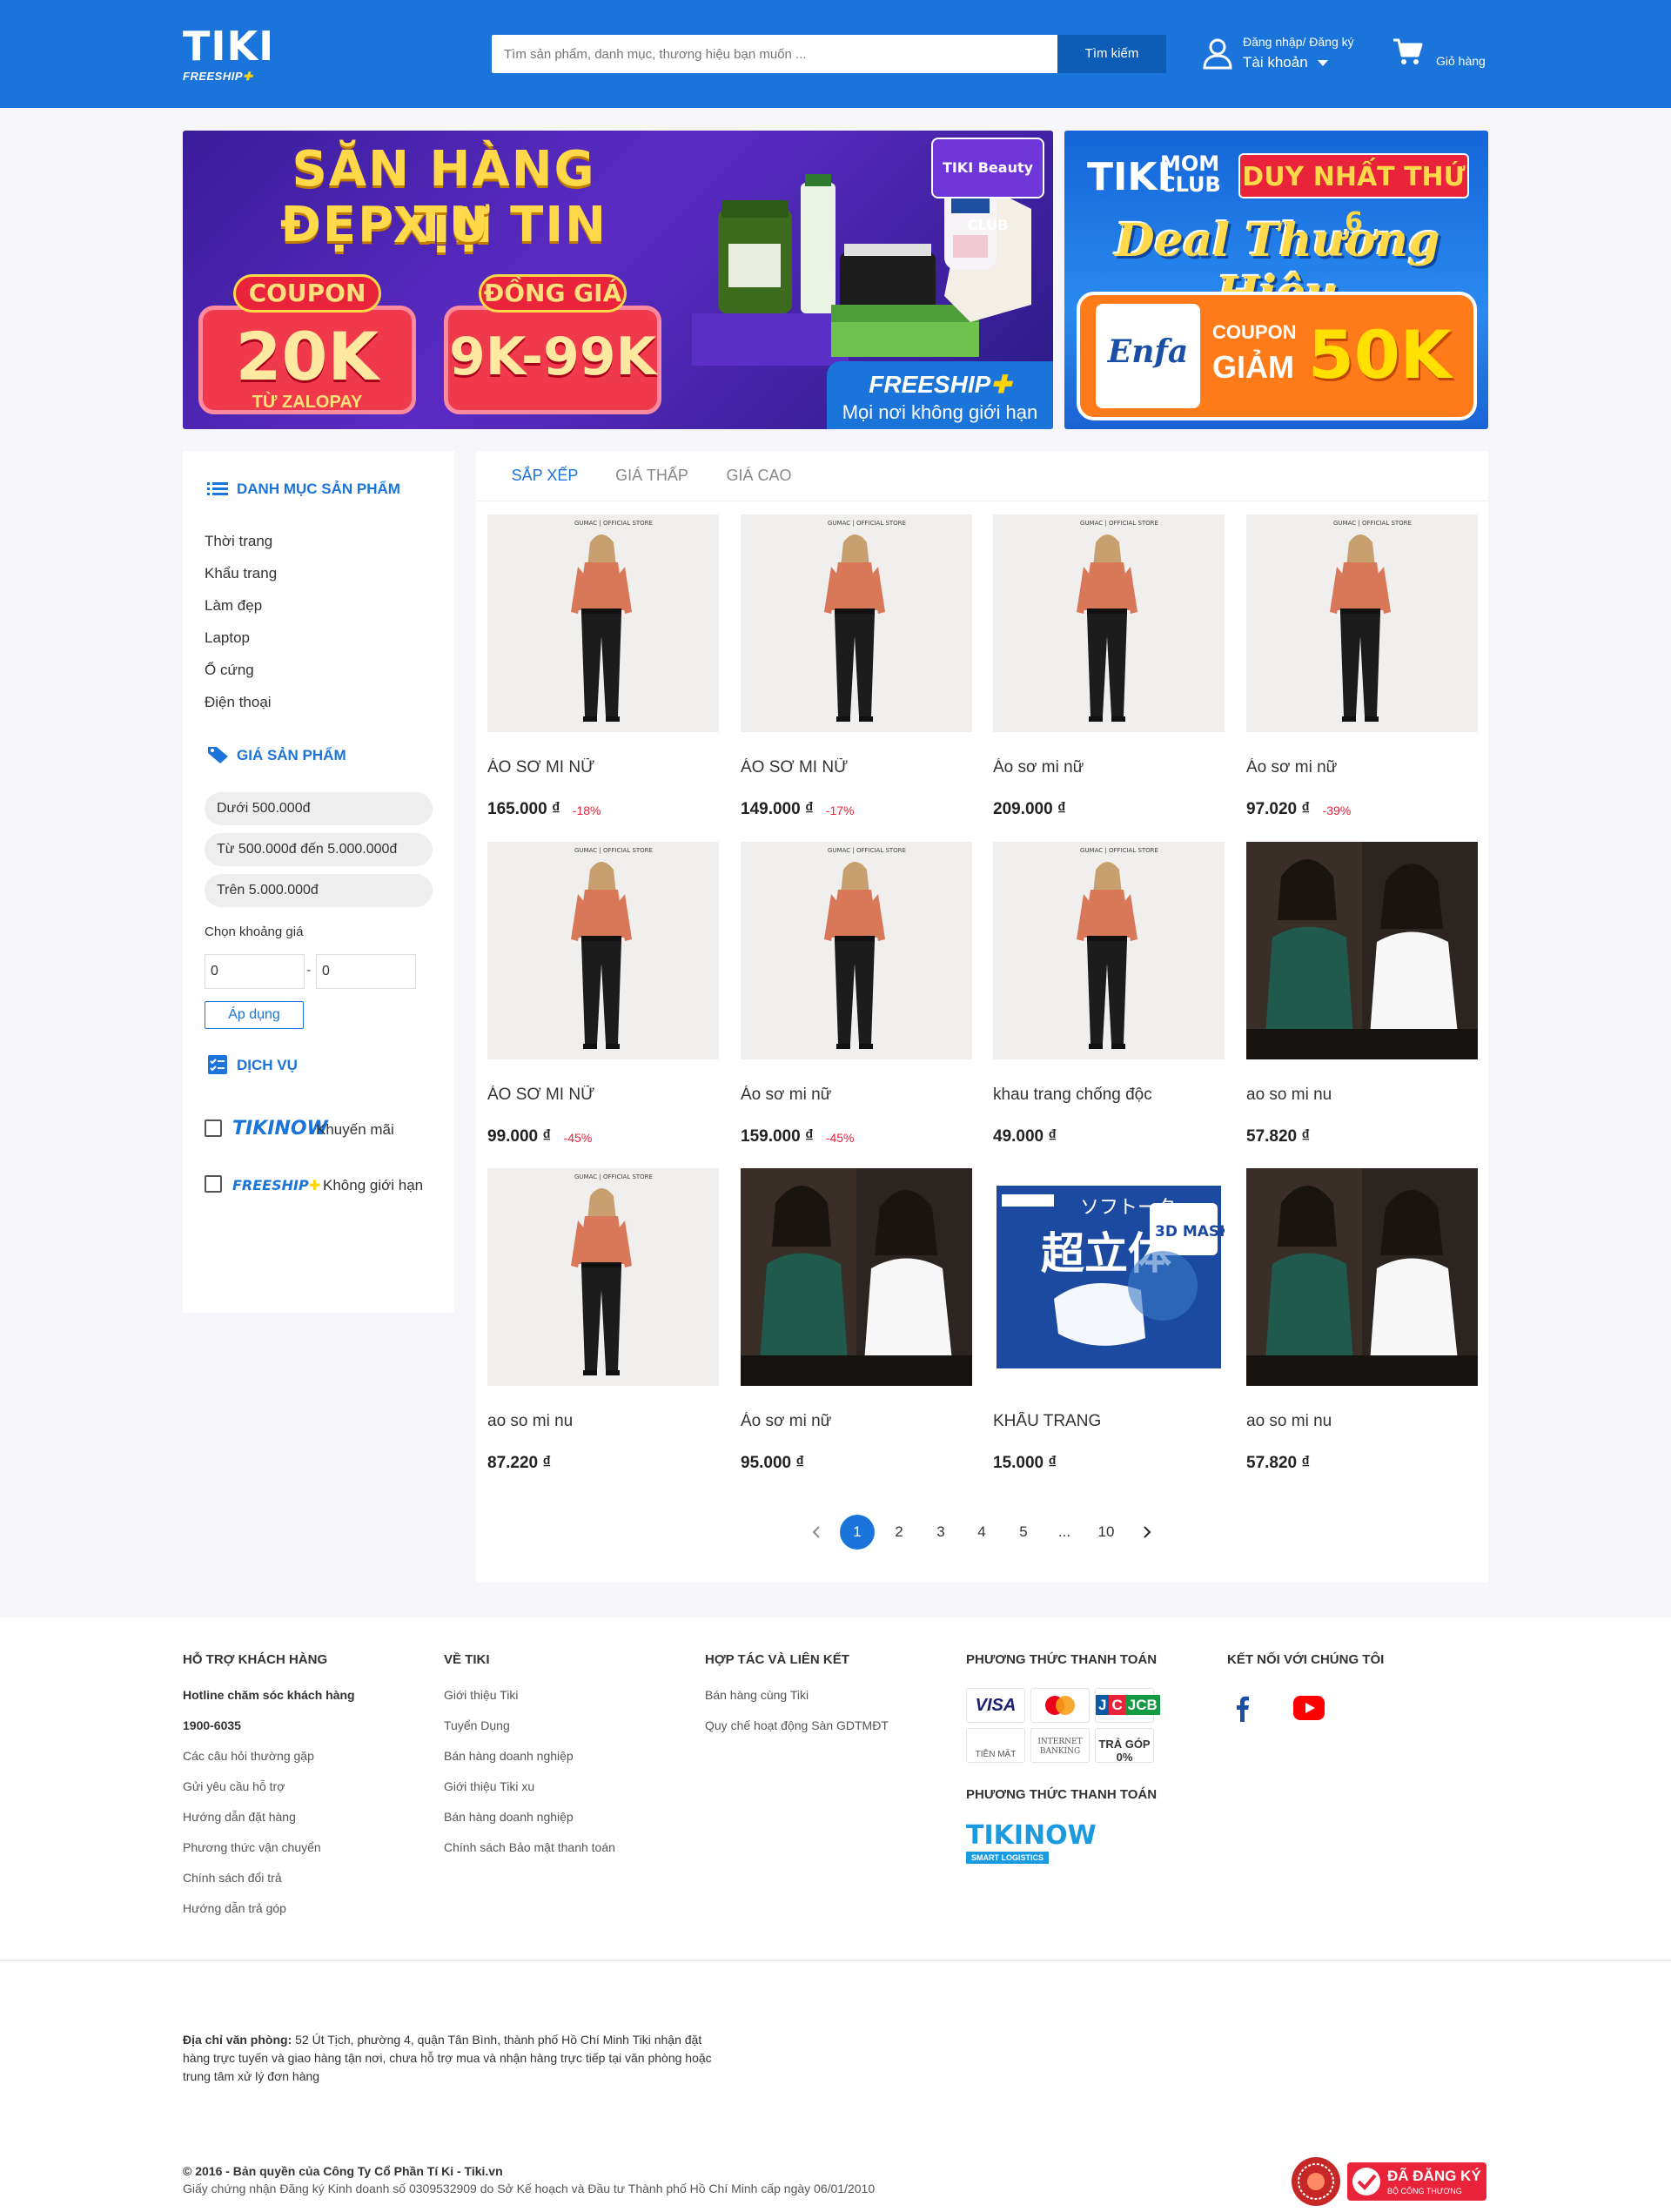  I want to click on tiki-logo: TIKI FREESHIP✚, so click(228, 55).